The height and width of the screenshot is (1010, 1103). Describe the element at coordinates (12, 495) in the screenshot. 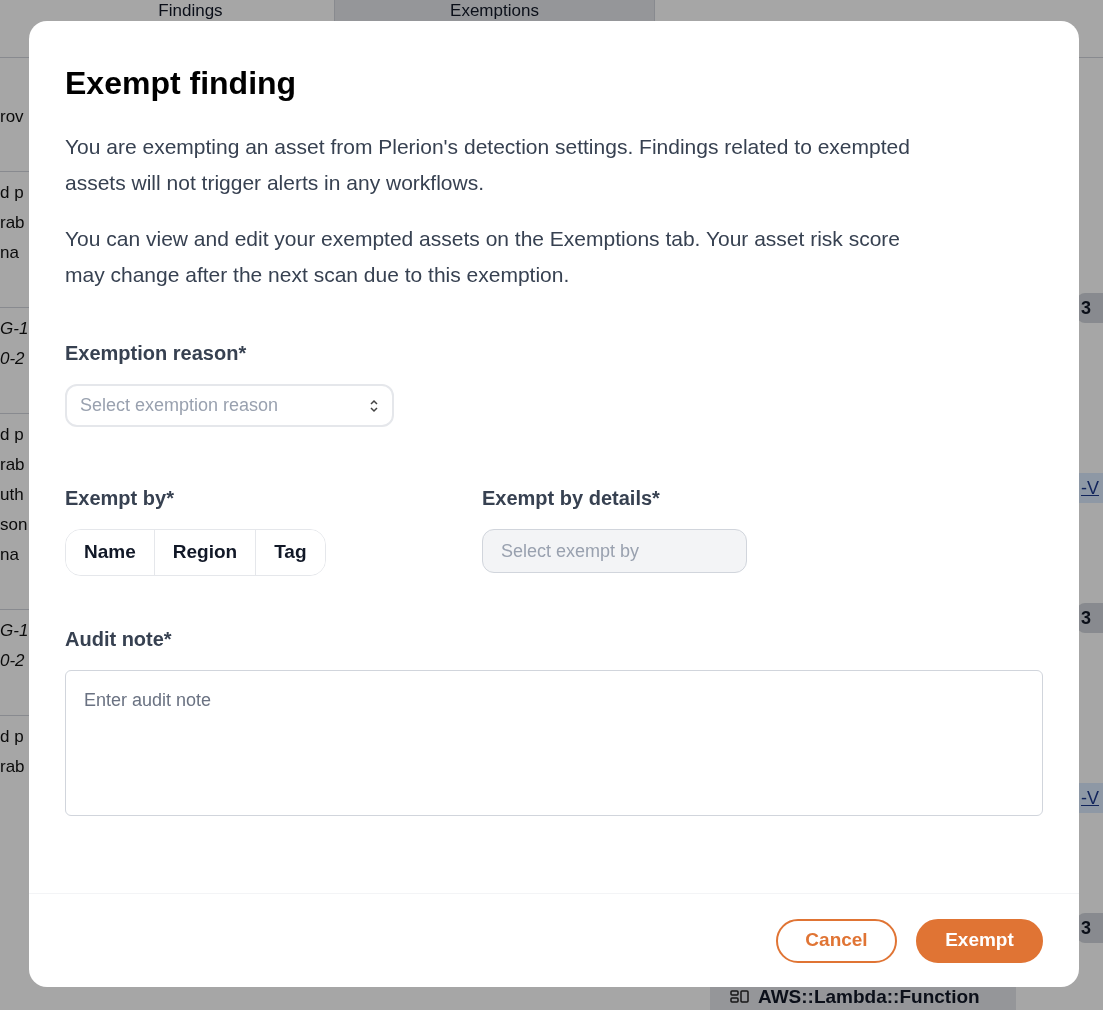

I see `text-fragment: uth` at that location.